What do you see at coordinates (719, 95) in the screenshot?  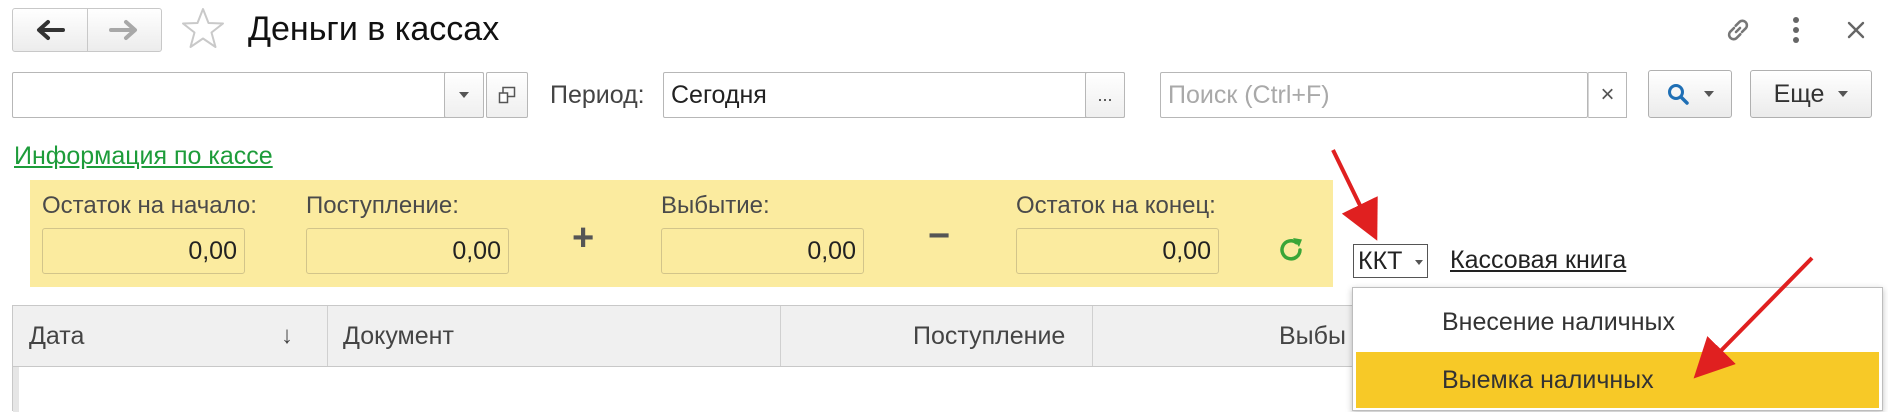 I see `period-value: Сегодня` at bounding box center [719, 95].